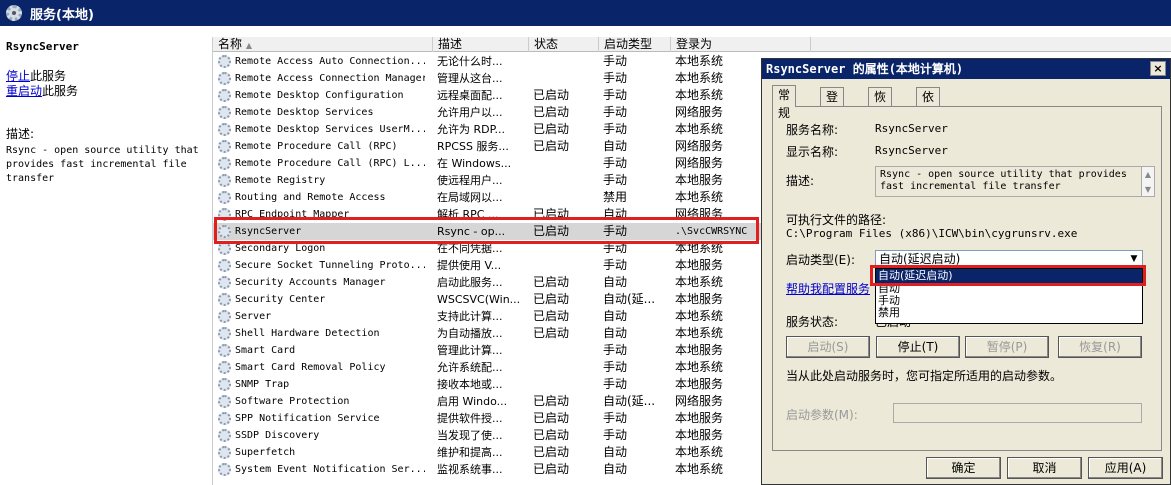 This screenshot has height=485, width=1171. I want to click on service-name-label: 服务名称:, so click(812, 130).